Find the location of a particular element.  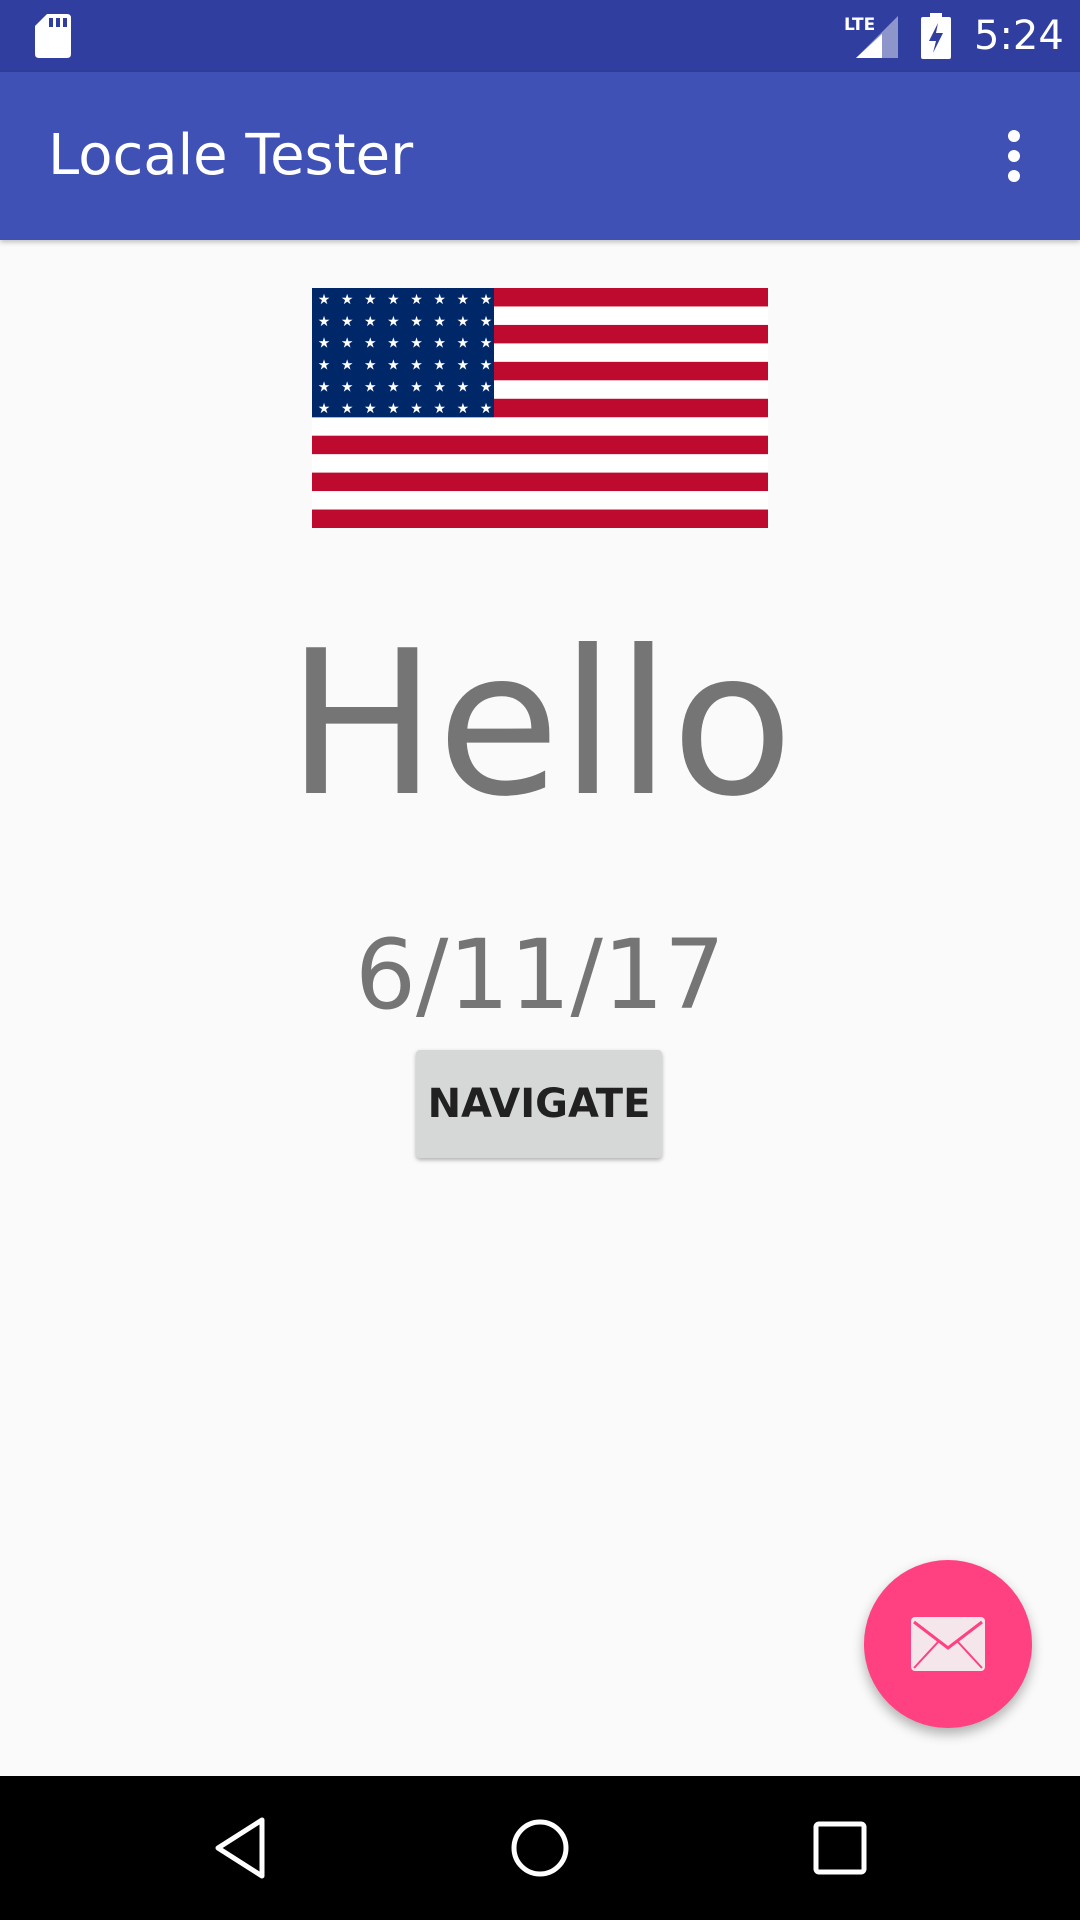

home-icon is located at coordinates (540, 1848).